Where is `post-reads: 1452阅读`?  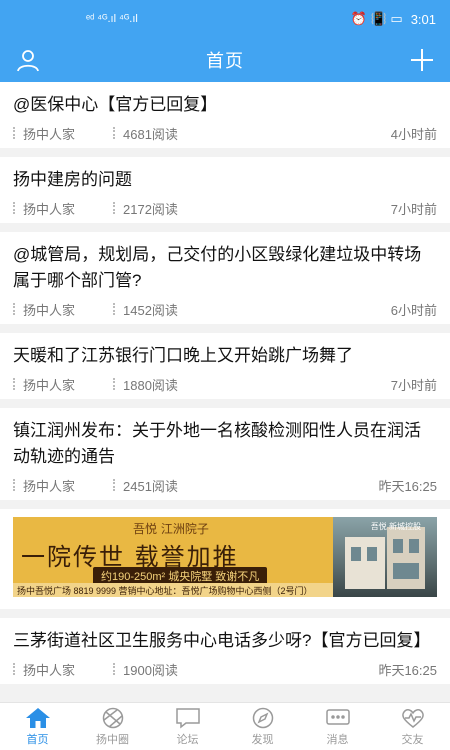 post-reads: 1452阅读 is located at coordinates (150, 310).